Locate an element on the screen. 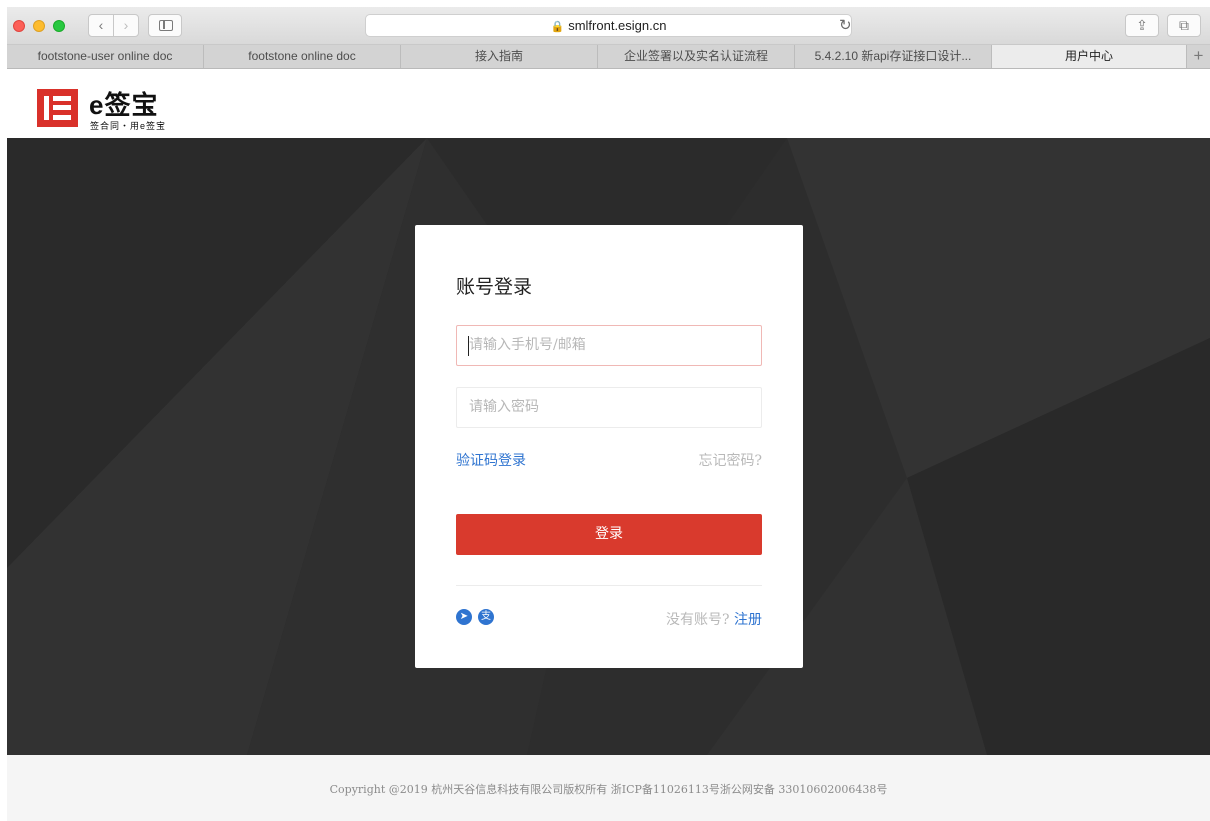 This screenshot has width=1210, height=821. tab-user-center: 用户中心 is located at coordinates (1089, 56).